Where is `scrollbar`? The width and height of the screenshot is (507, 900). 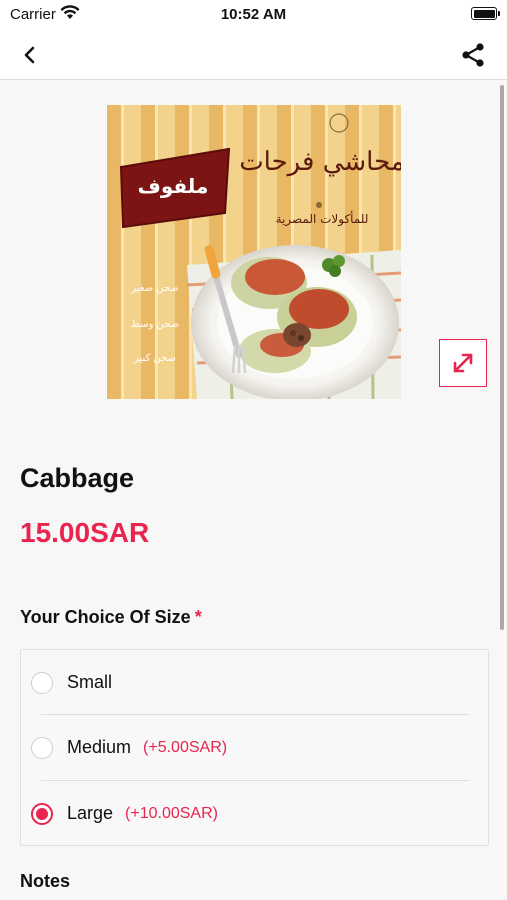
scrollbar is located at coordinates (502, 357).